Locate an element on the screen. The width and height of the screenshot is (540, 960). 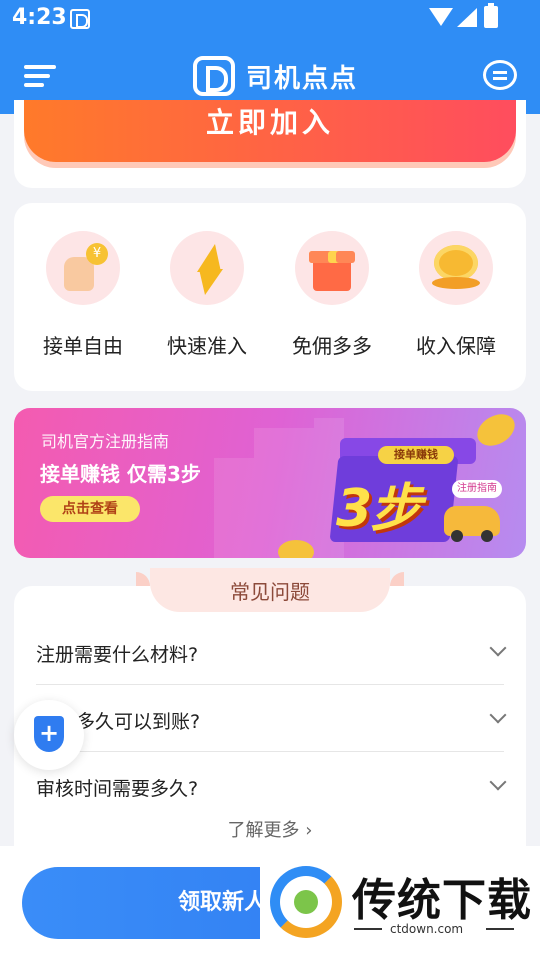
watermark-logo-icon is located at coordinates (306, 902).